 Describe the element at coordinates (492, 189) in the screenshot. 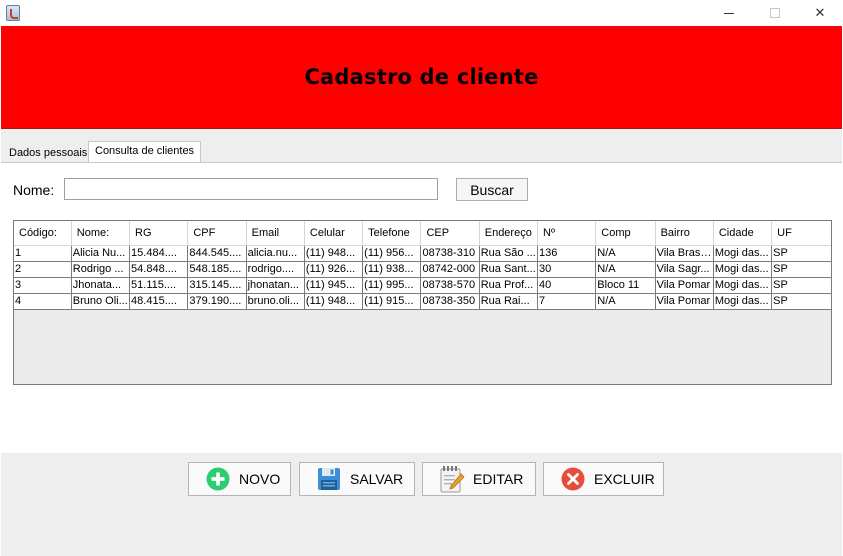

I see `buscar-button: Buscar` at that location.